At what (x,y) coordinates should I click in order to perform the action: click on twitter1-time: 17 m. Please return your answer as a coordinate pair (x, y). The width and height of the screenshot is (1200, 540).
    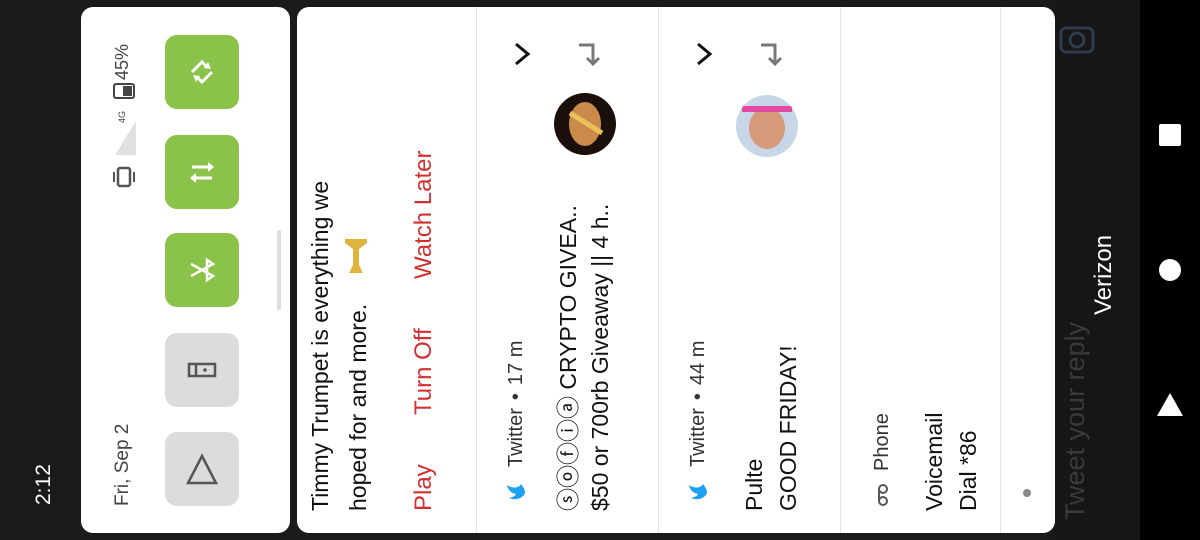
    Looking at the image, I should click on (516, 363).